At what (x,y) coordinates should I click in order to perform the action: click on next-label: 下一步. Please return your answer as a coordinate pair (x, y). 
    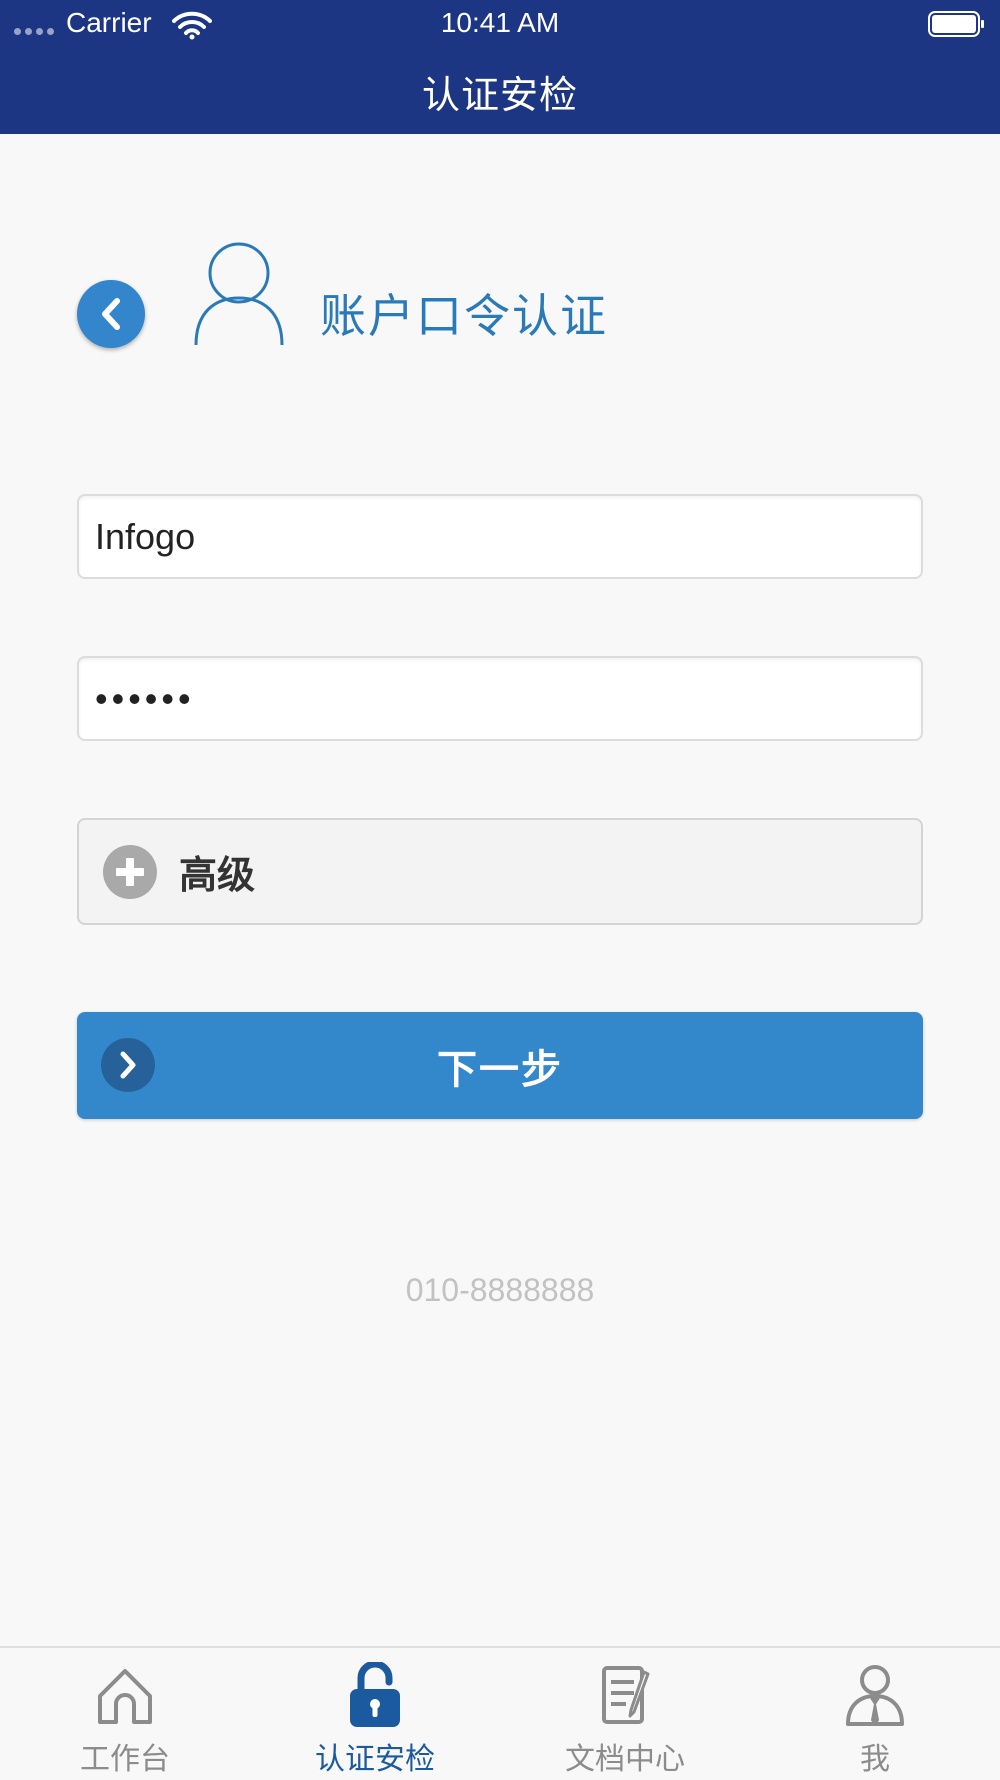
    Looking at the image, I should click on (500, 1069).